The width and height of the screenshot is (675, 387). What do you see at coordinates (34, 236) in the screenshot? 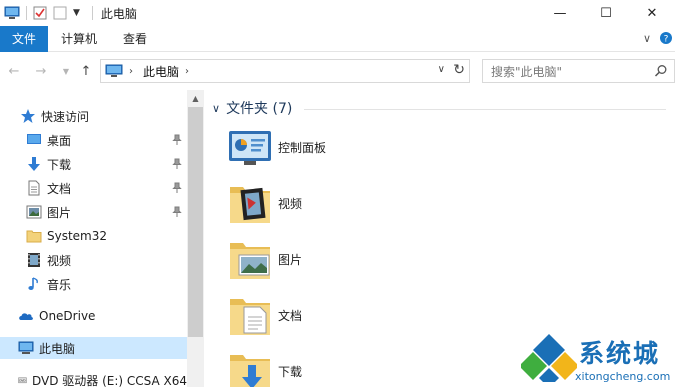
I see `folder-icon` at bounding box center [34, 236].